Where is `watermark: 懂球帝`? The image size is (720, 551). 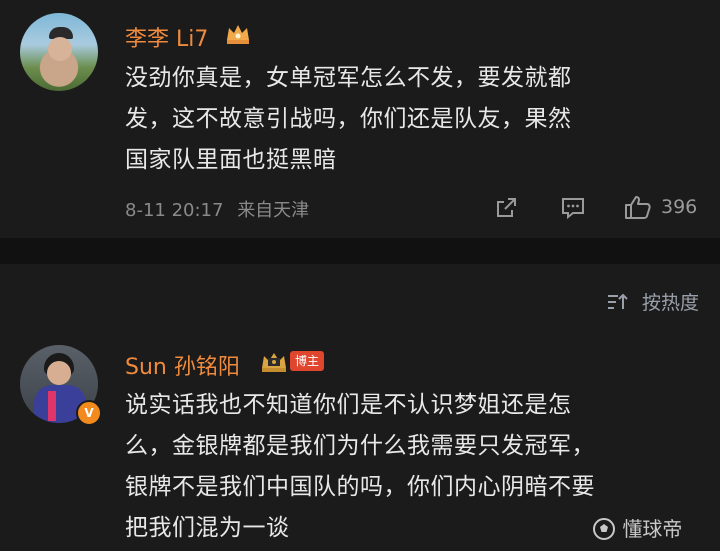 watermark: 懂球帝 is located at coordinates (637, 527).